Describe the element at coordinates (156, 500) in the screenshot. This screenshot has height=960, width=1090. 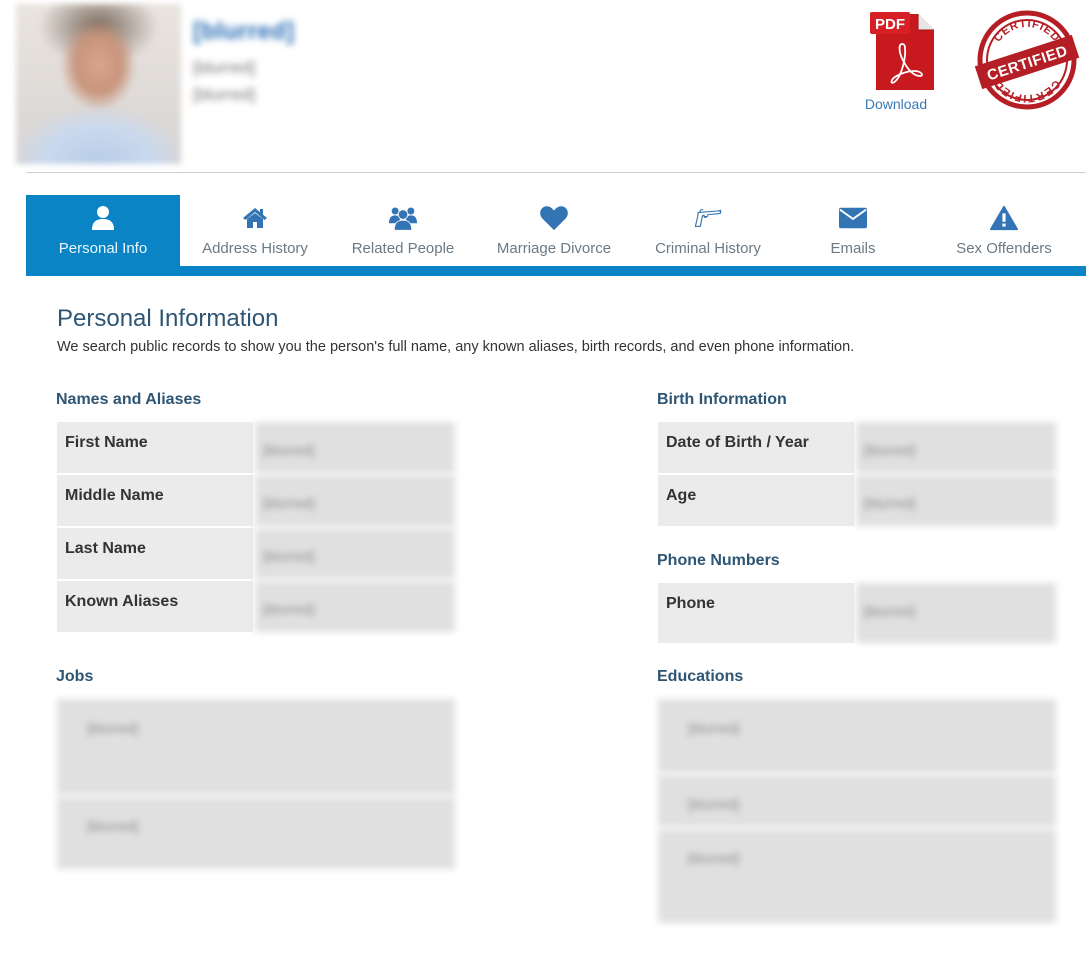
I see `row-label: Middle Name` at that location.